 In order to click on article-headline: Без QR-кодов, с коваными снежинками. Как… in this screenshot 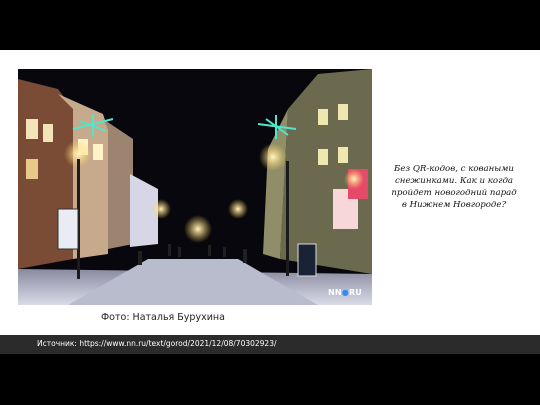, I will do `click(454, 187)`.